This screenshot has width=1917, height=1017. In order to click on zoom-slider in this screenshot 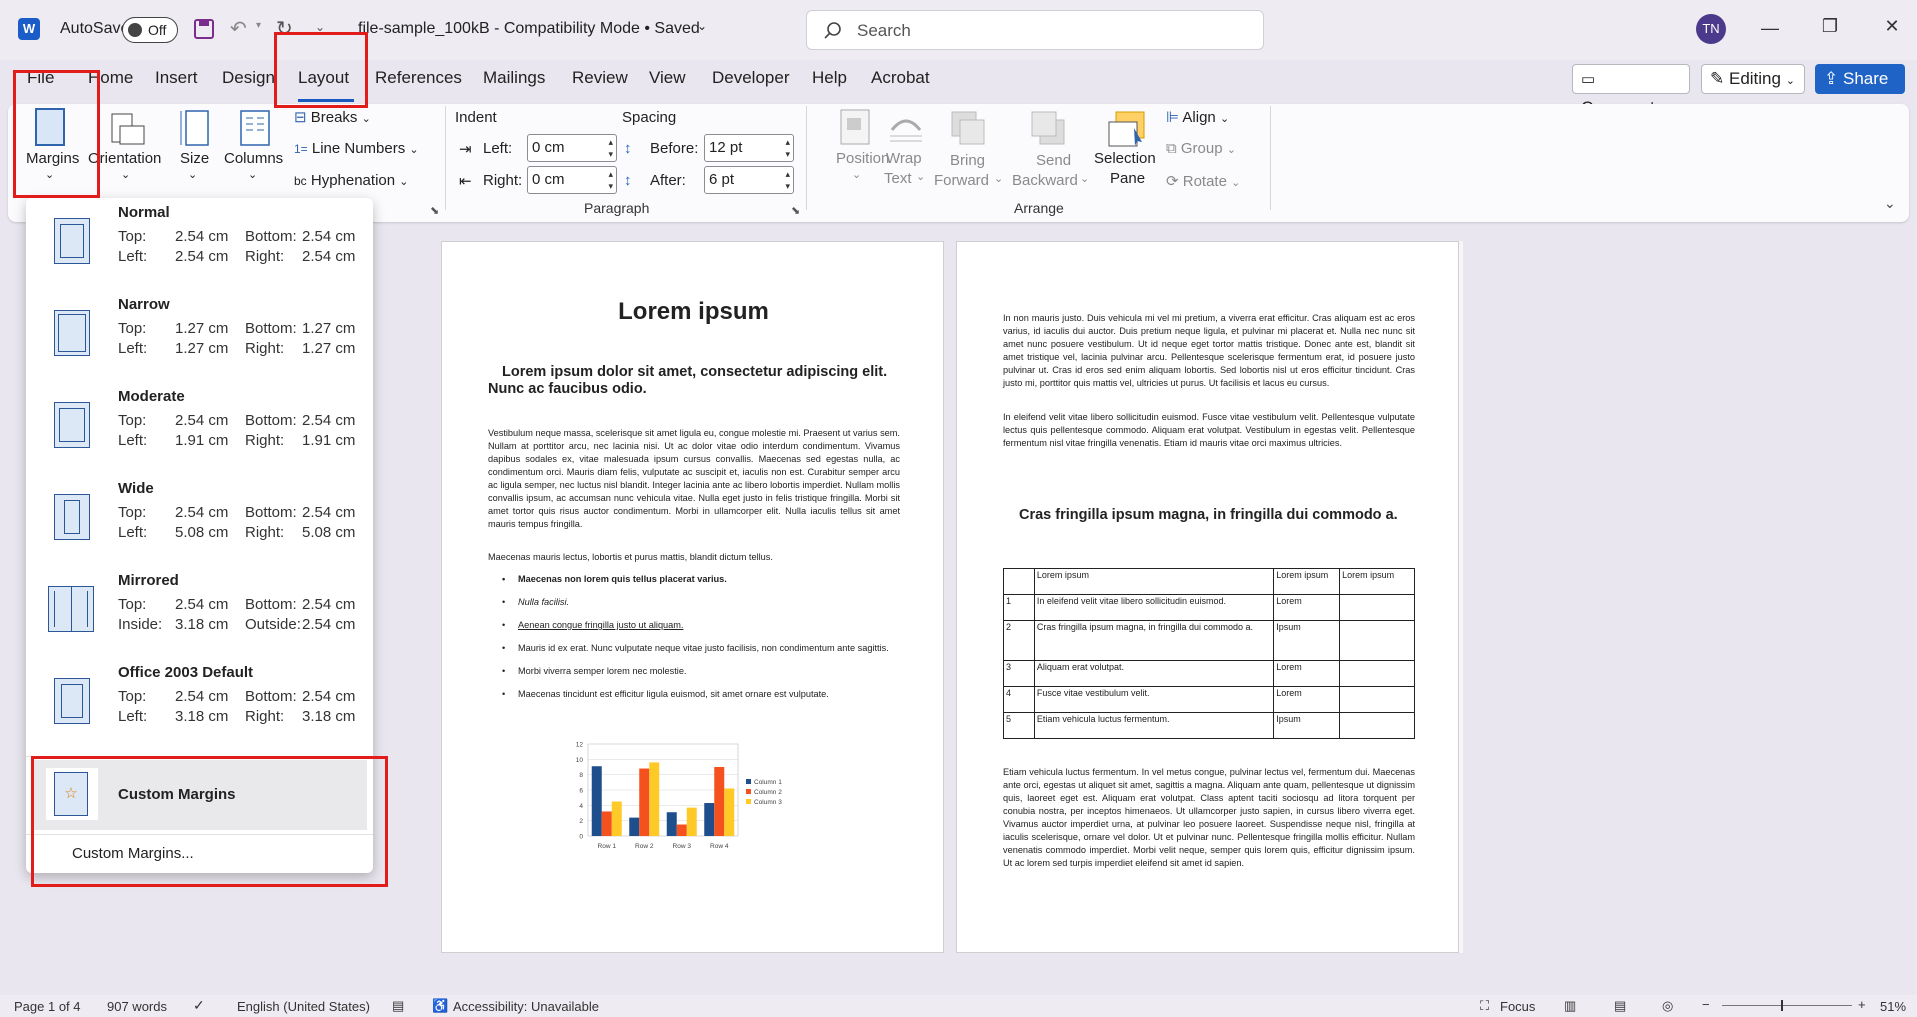, I will do `click(1787, 1005)`.